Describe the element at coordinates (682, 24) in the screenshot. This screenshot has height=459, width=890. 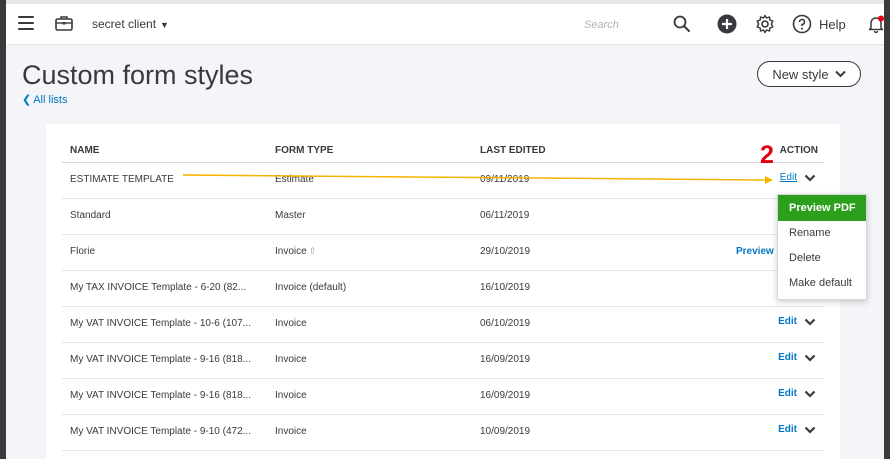
I see `search-icon` at that location.